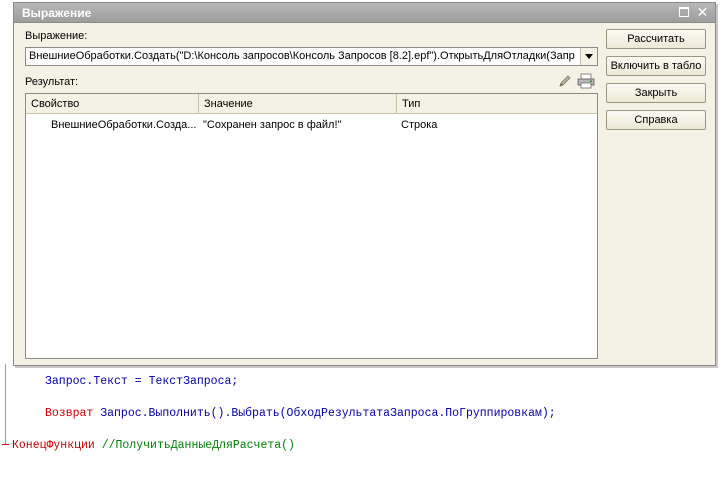  I want to click on gutter-fold-end, so click(5, 444).